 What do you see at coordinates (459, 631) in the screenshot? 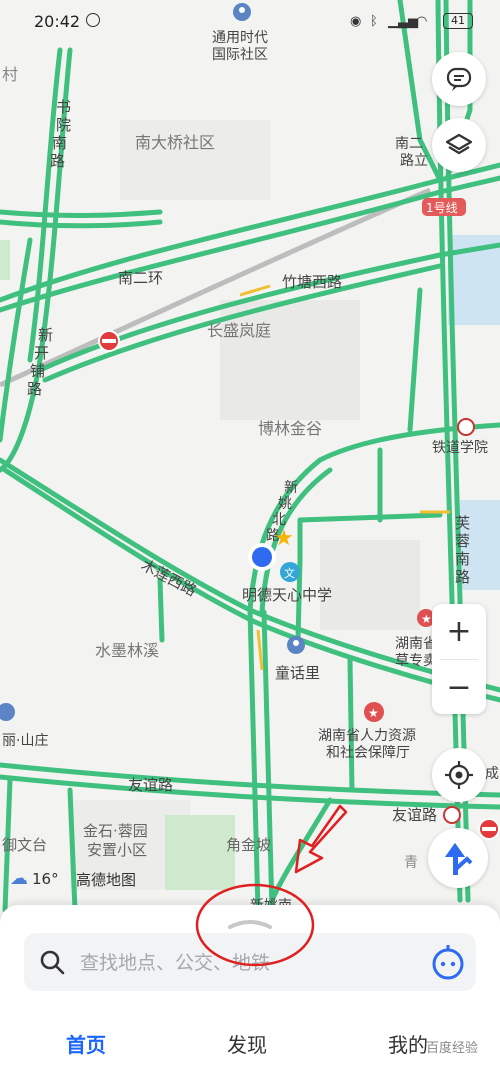
I see `zoom-in-button: +` at bounding box center [459, 631].